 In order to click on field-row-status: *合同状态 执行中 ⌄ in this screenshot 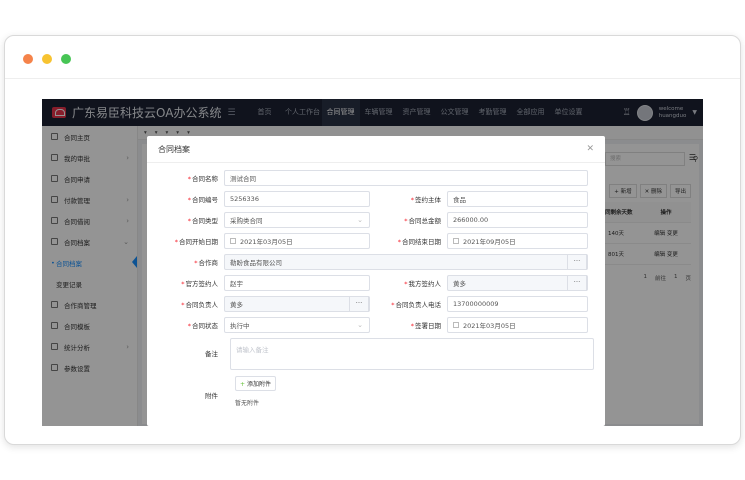, I will do `click(258, 325)`.